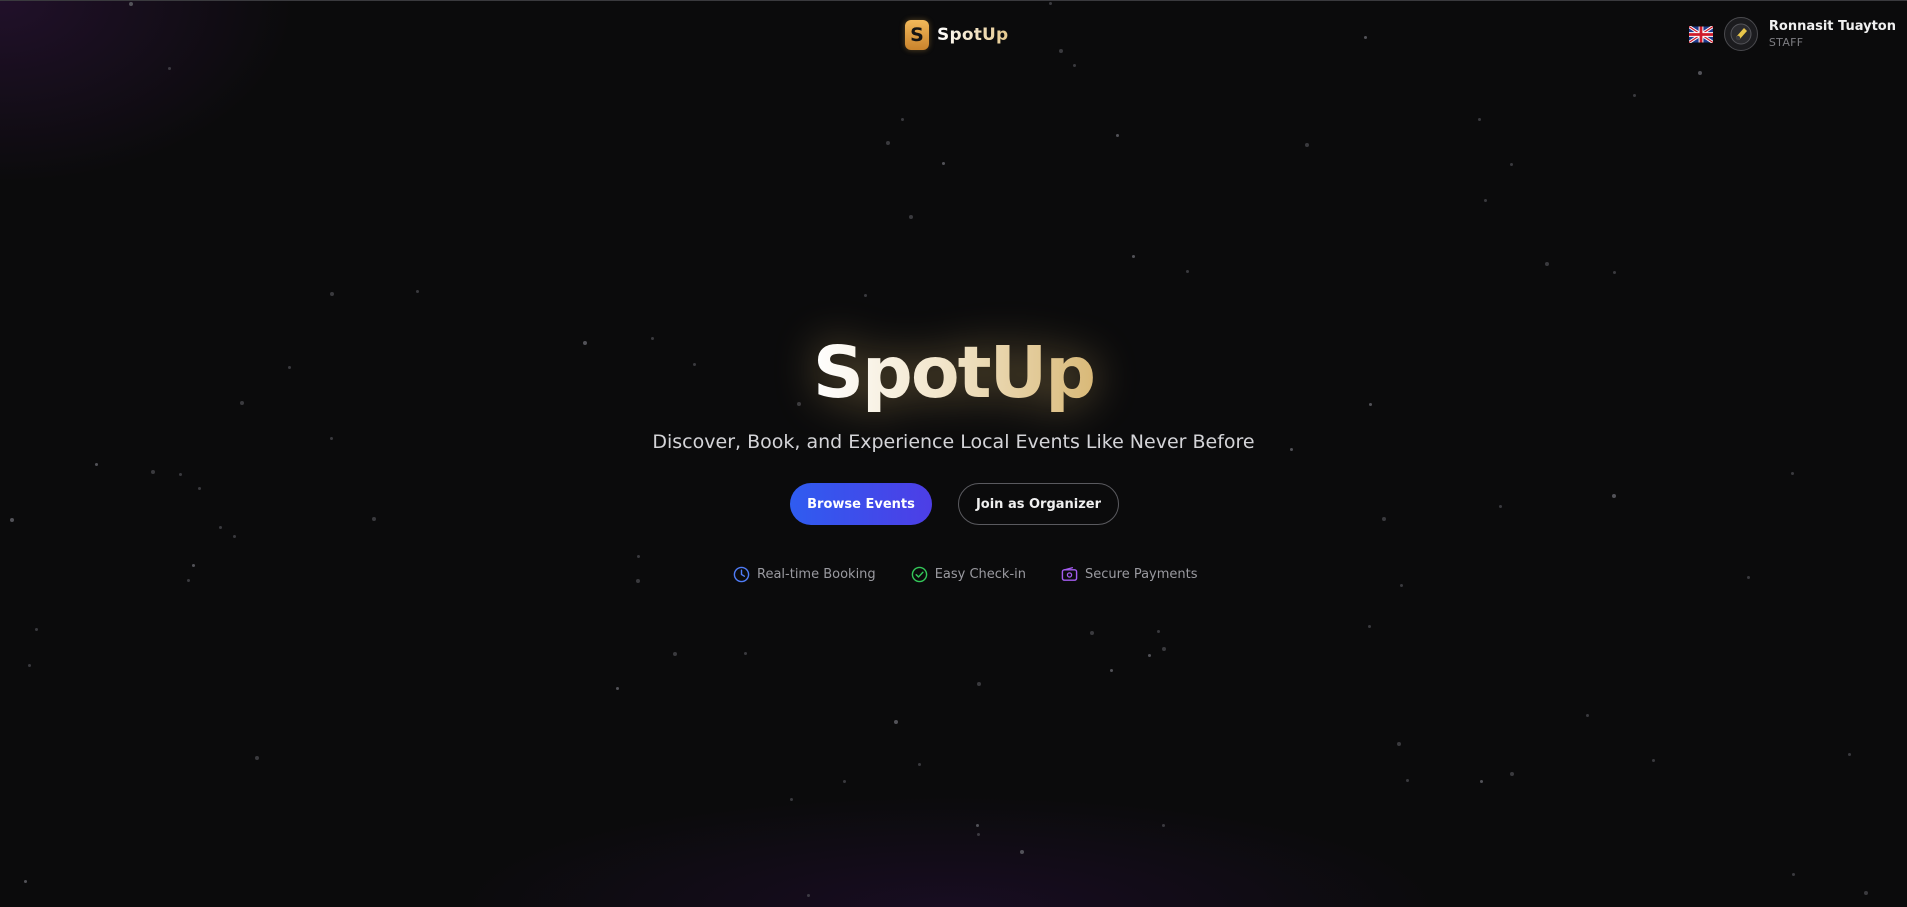  I want to click on hero-title: SpotUp, so click(954, 372).